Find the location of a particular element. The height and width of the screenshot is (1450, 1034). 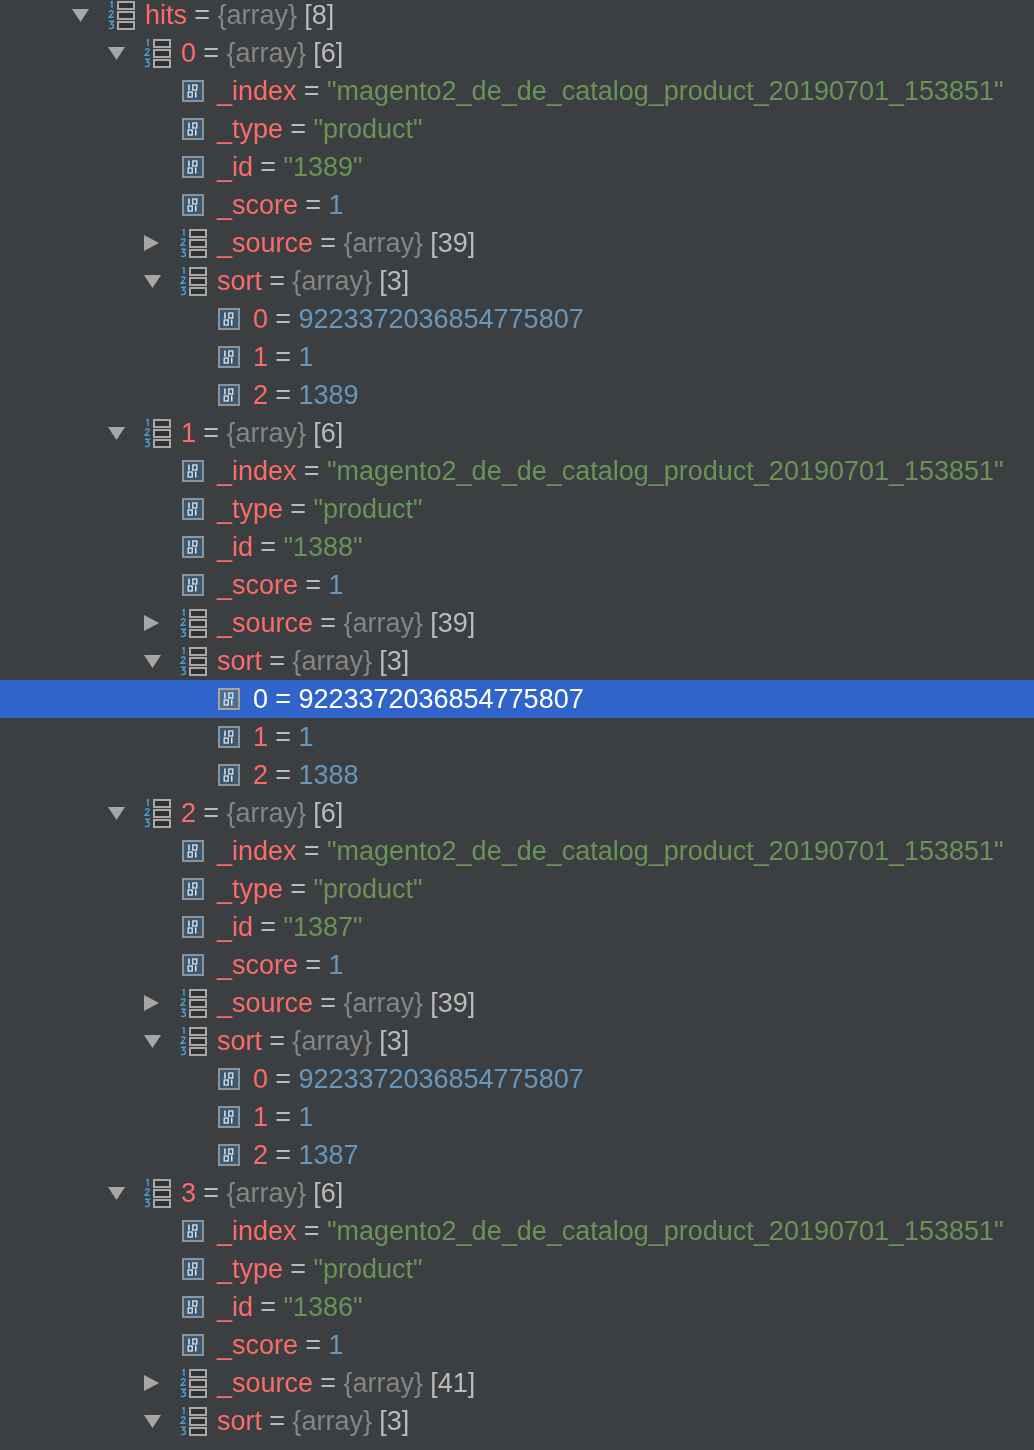

tree-row: 2 = 1388 is located at coordinates (517, 775).